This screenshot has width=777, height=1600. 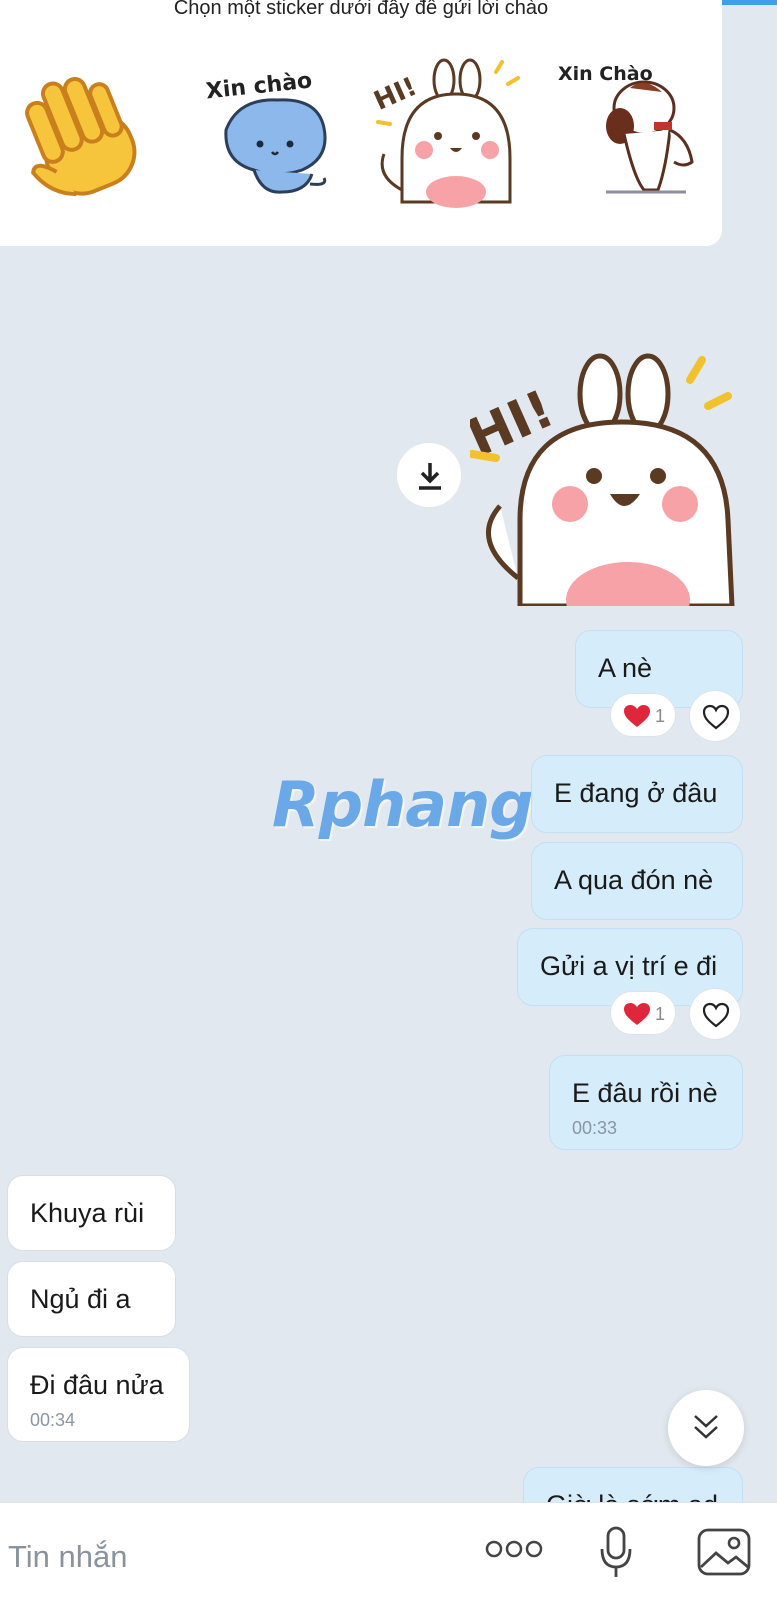 What do you see at coordinates (603, 494) in the screenshot?
I see `sent-bunny-sticker: HI!` at bounding box center [603, 494].